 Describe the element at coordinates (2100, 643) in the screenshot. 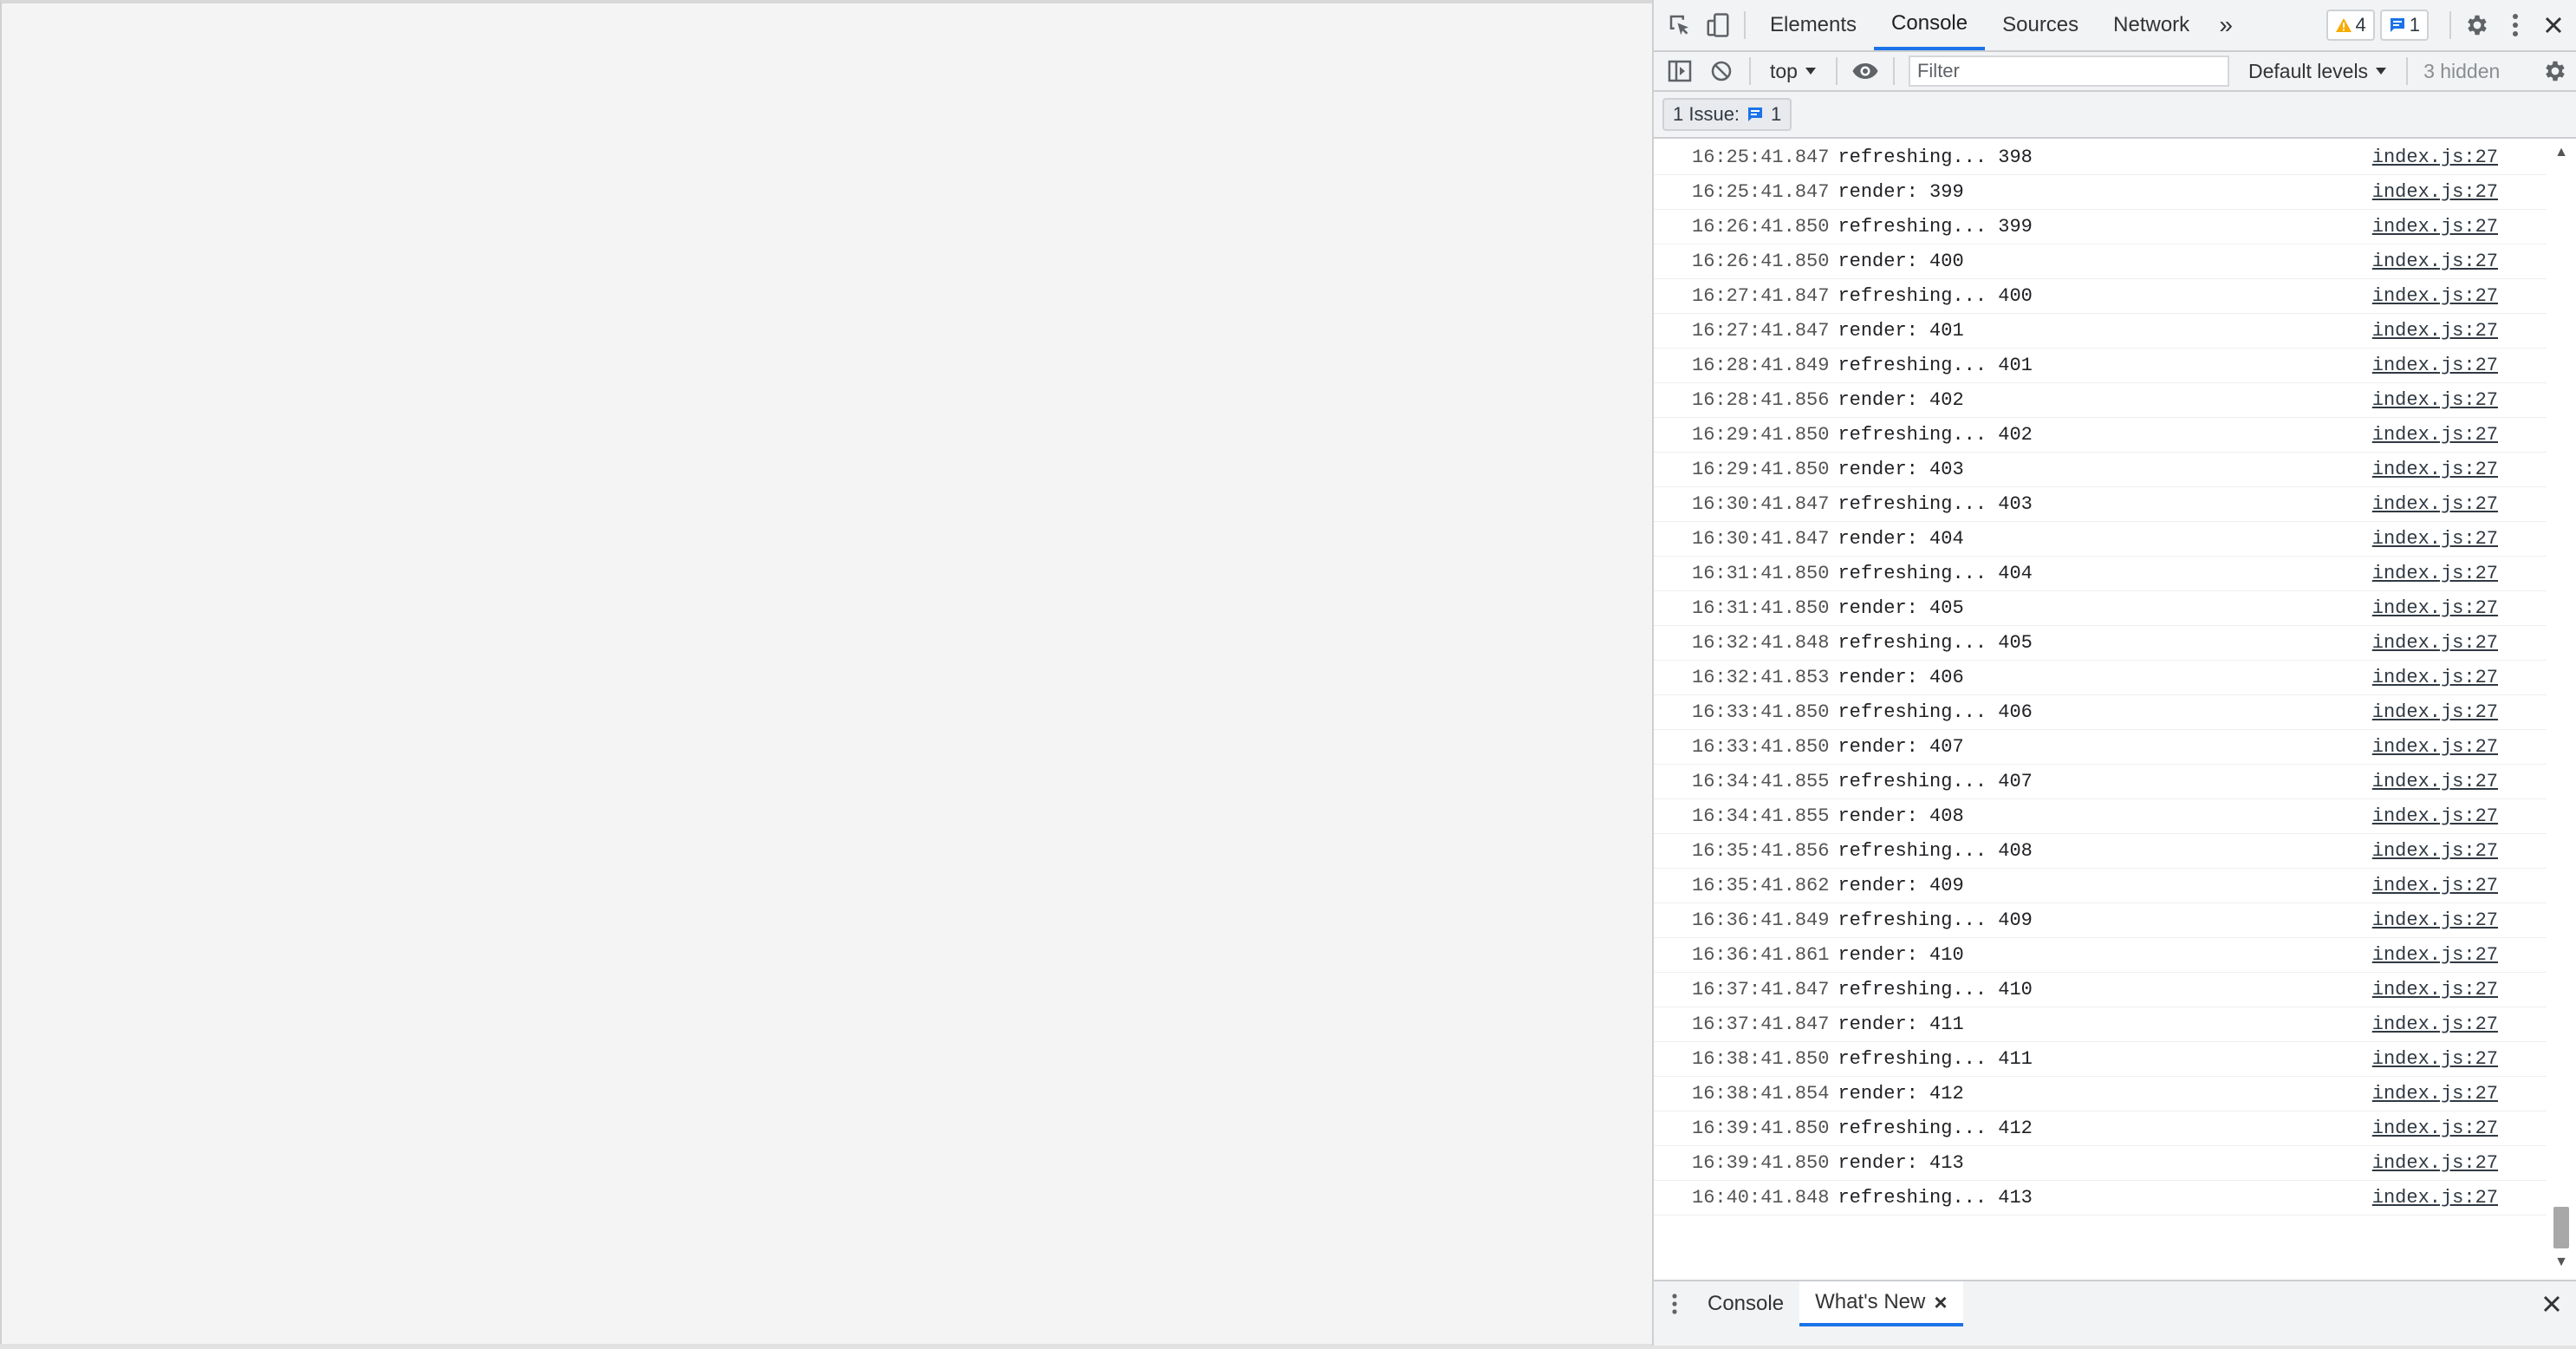

I see `console-log-row: 16:32:41.848 refreshing... 405 index.js:27` at that location.